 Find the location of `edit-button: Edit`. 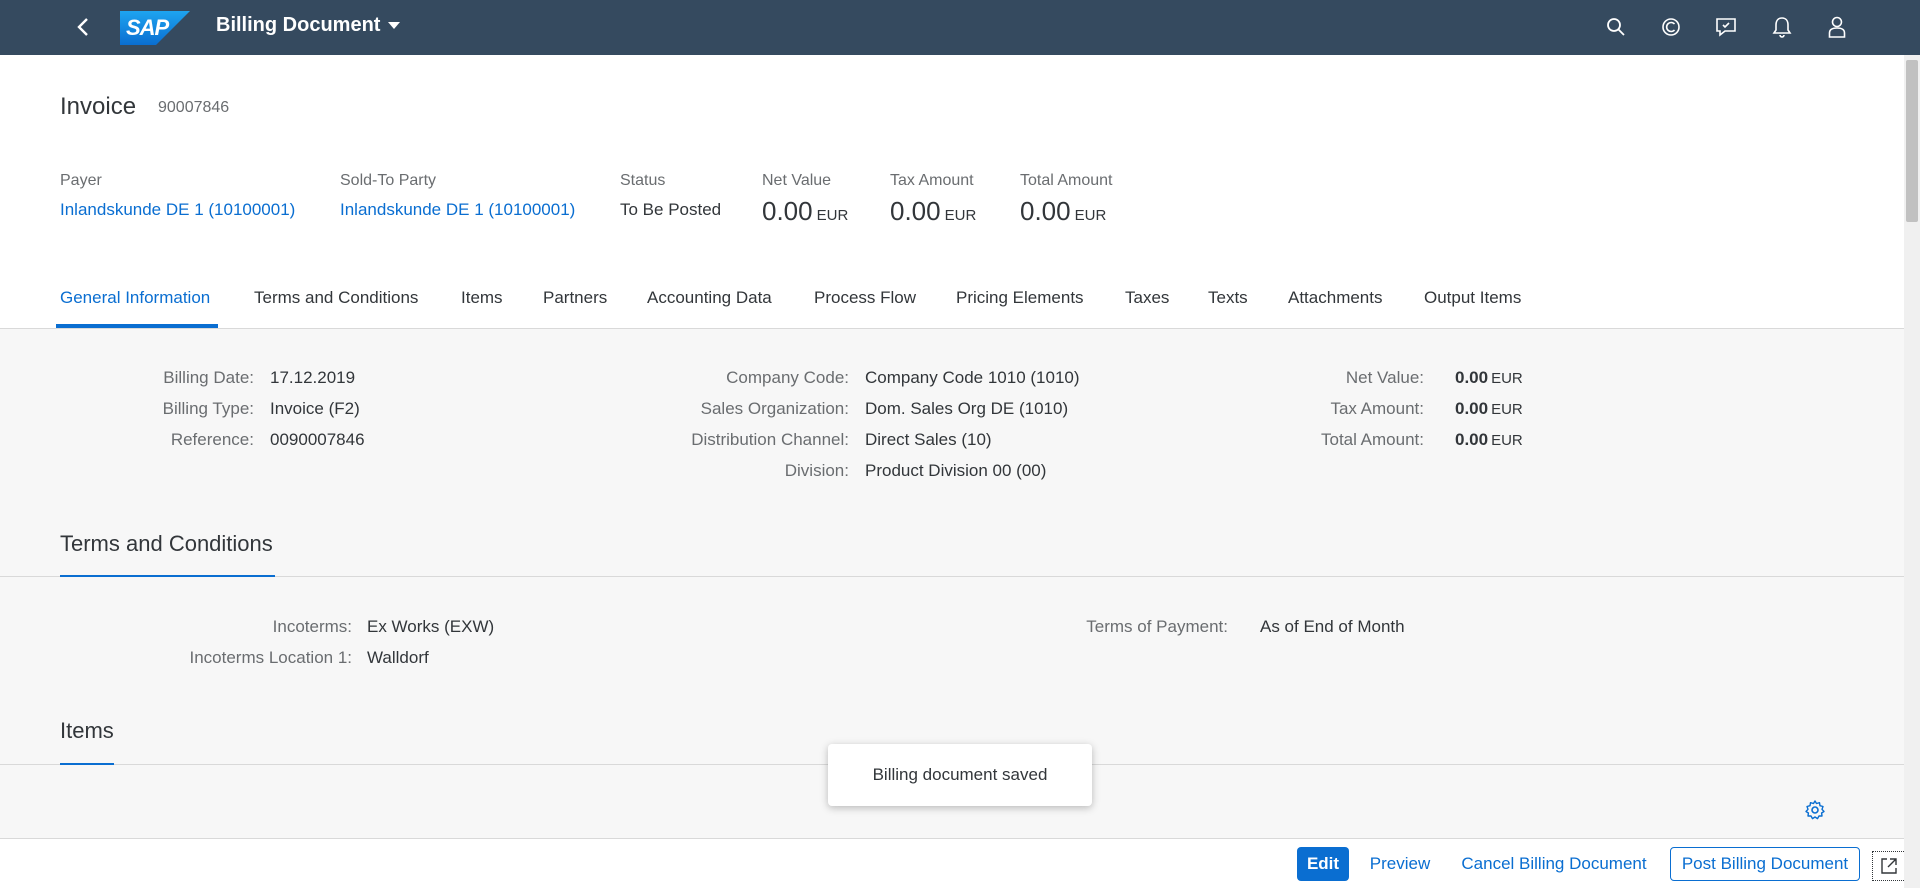

edit-button: Edit is located at coordinates (1323, 864).